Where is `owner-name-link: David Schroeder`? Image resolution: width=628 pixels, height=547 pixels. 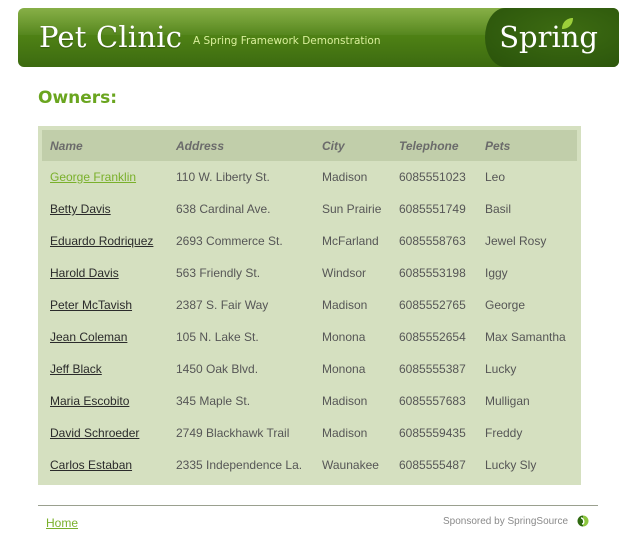 owner-name-link: David Schroeder is located at coordinates (94, 433).